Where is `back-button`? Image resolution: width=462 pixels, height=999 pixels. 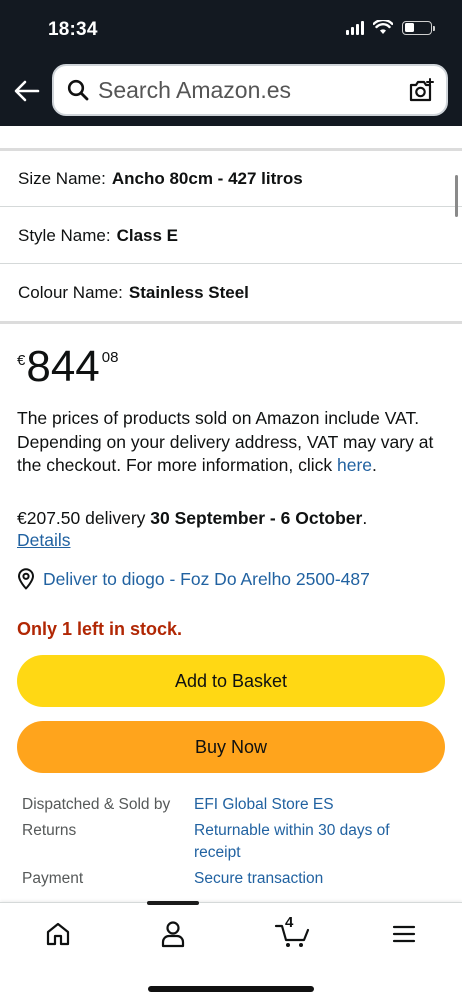 back-button is located at coordinates (27, 91).